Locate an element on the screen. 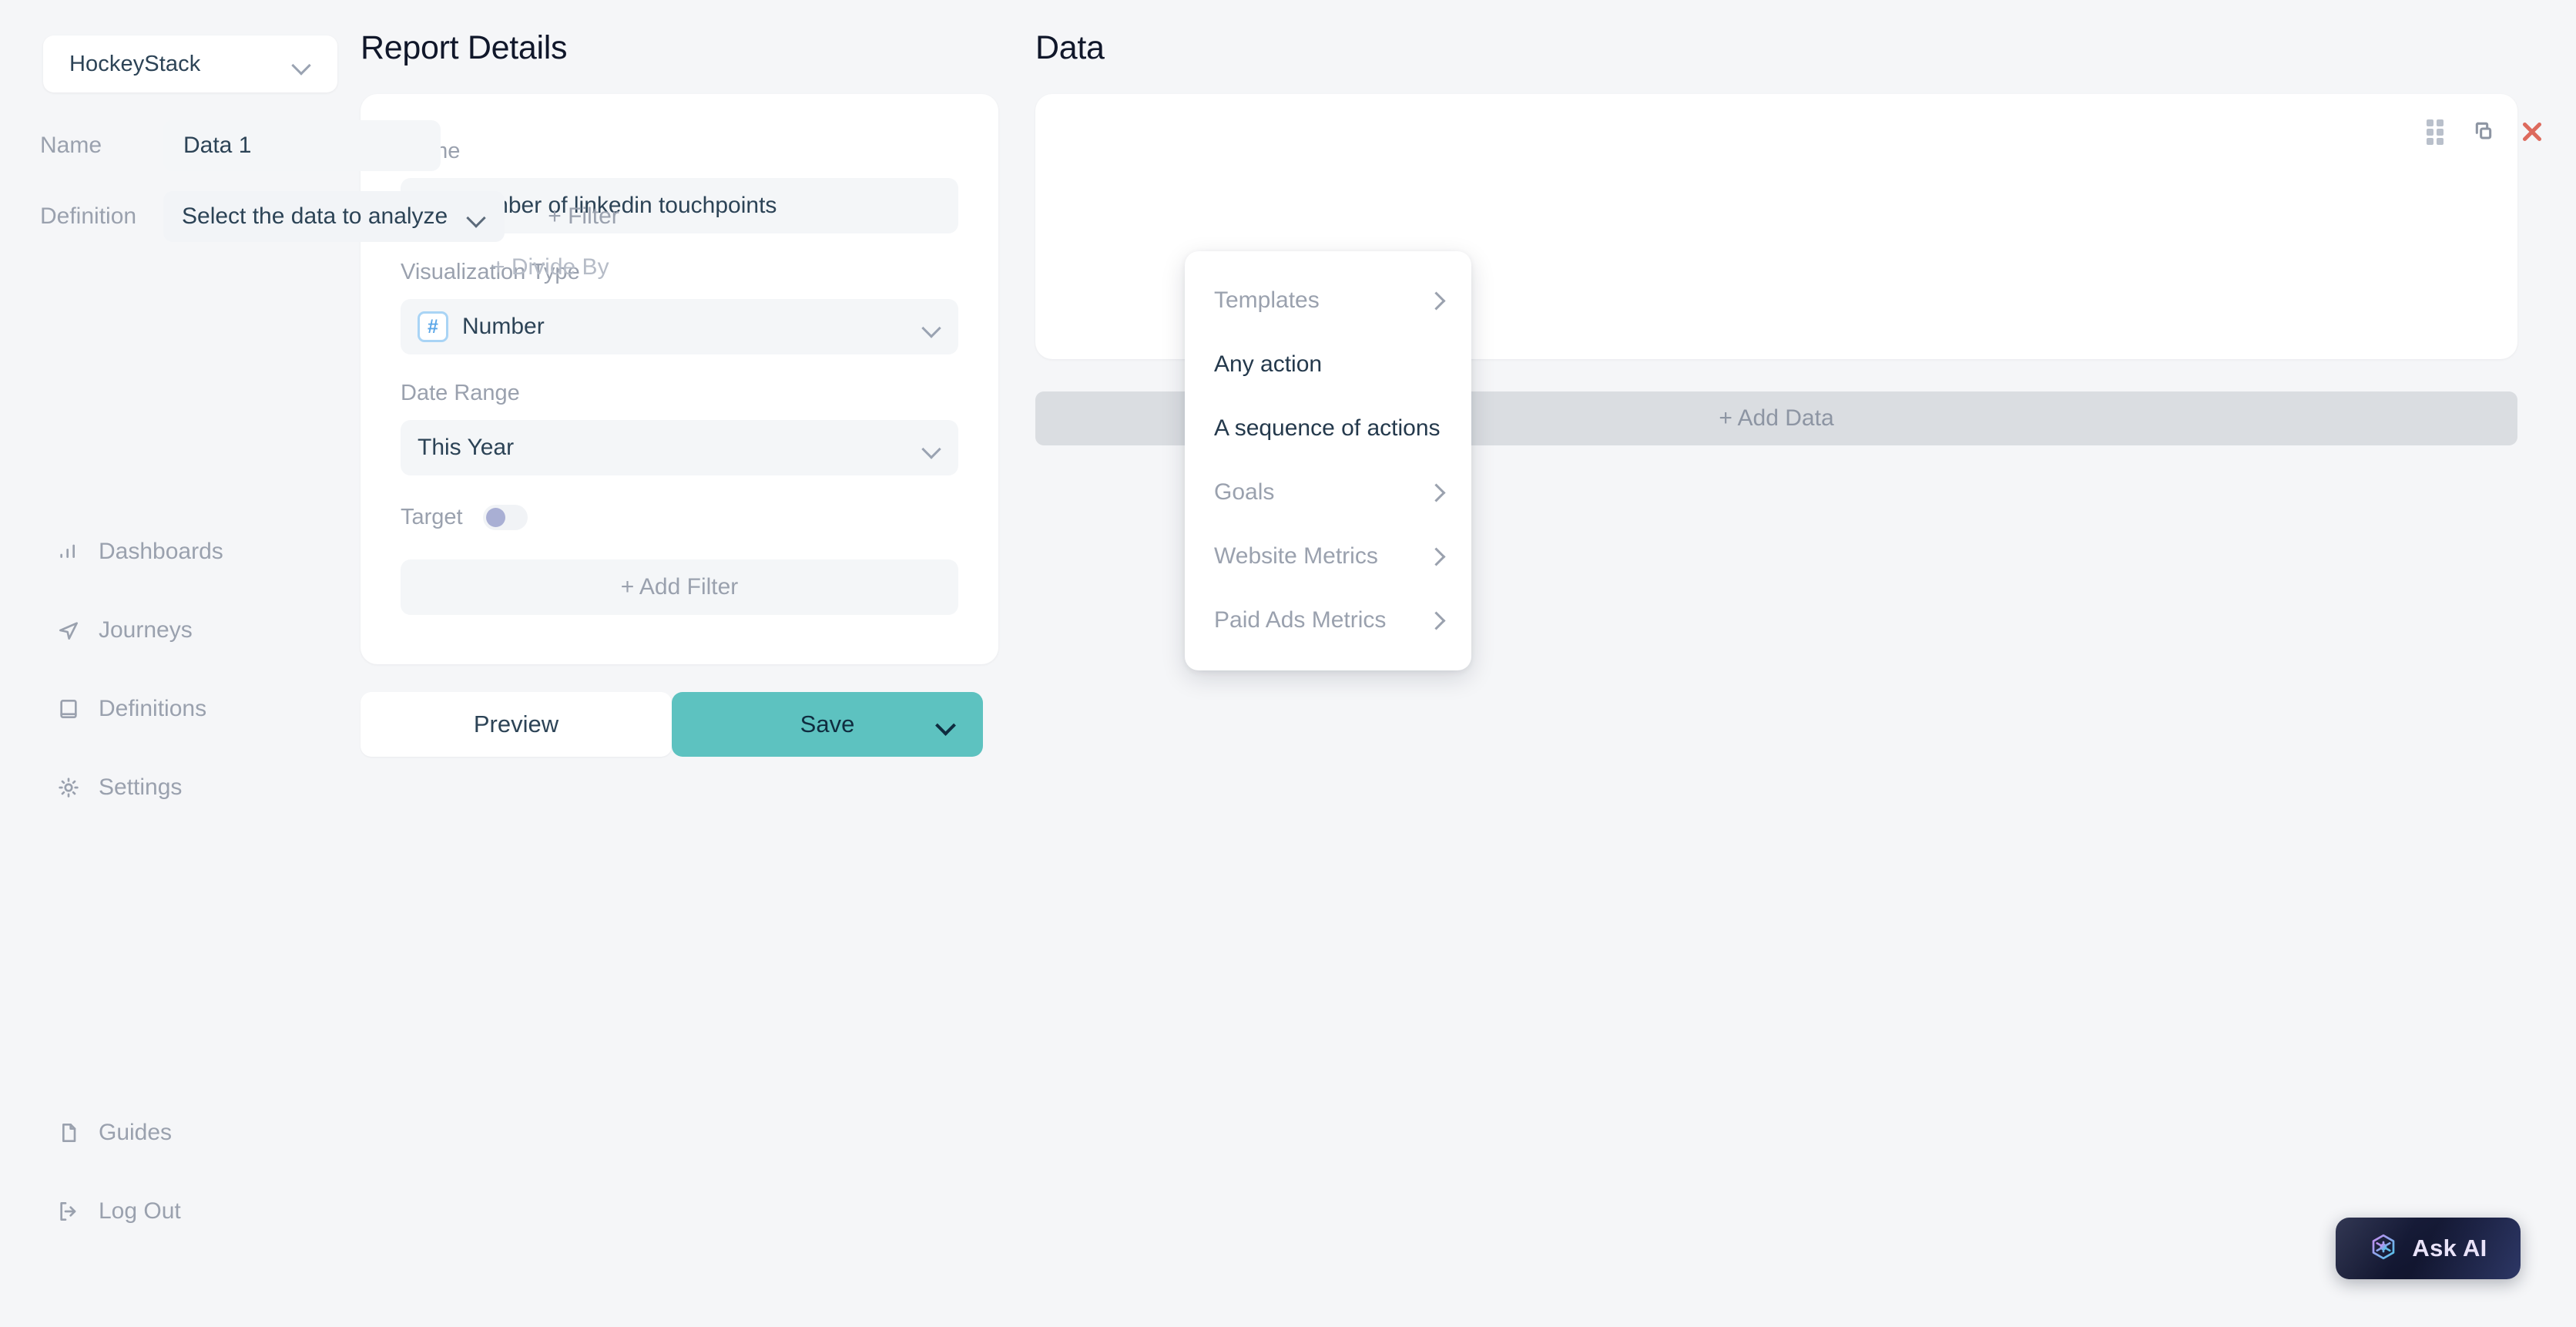 The width and height of the screenshot is (2576, 1327). dropdown-item-any-action: Any action is located at coordinates (1328, 364).